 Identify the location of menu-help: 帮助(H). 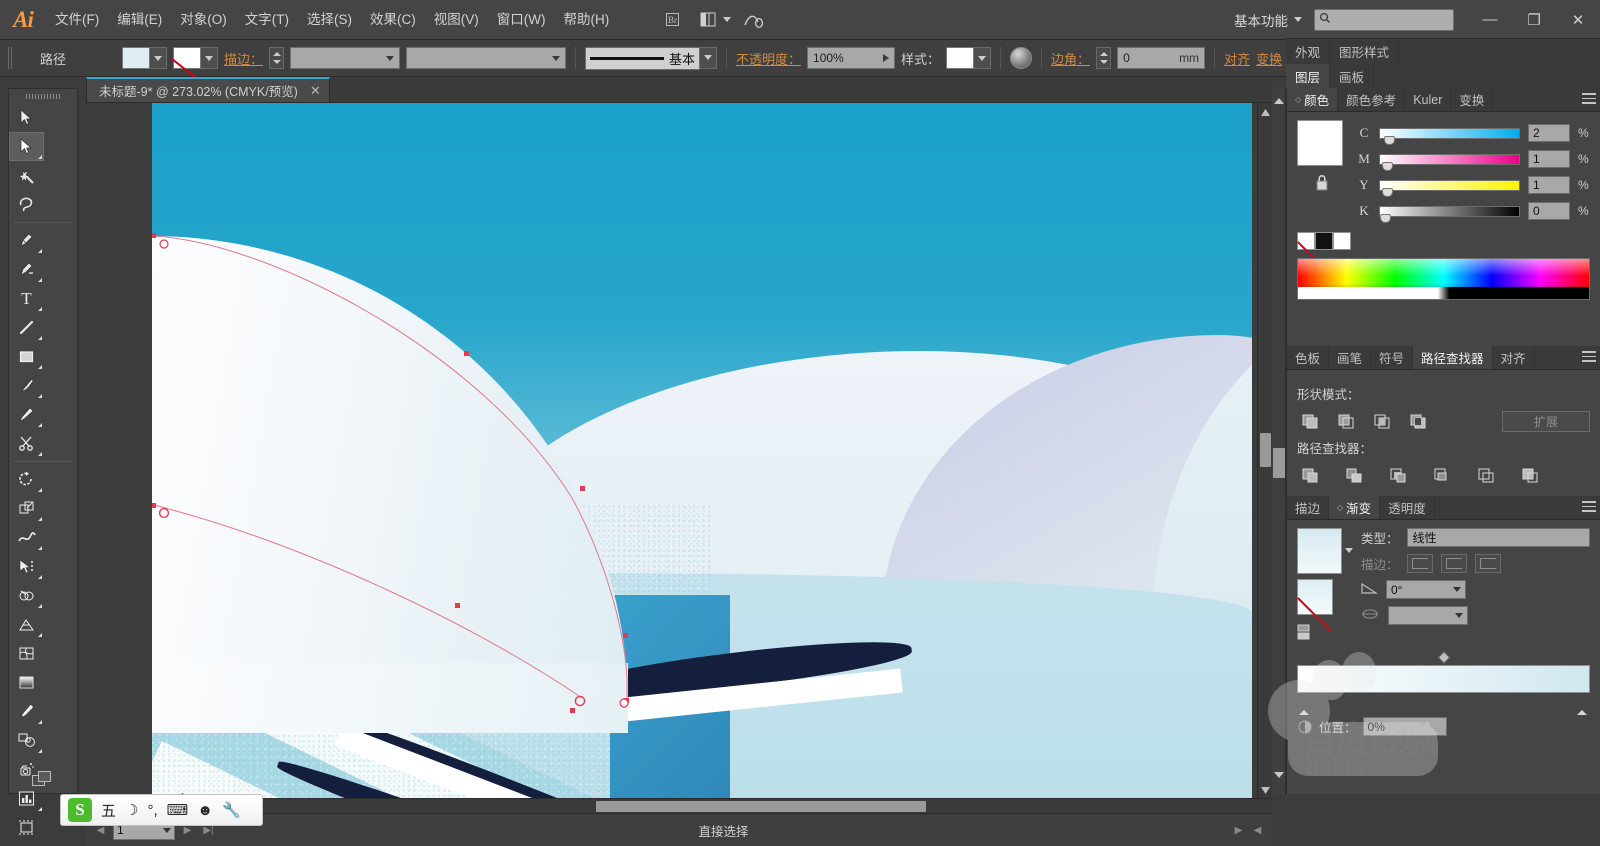
(586, 20).